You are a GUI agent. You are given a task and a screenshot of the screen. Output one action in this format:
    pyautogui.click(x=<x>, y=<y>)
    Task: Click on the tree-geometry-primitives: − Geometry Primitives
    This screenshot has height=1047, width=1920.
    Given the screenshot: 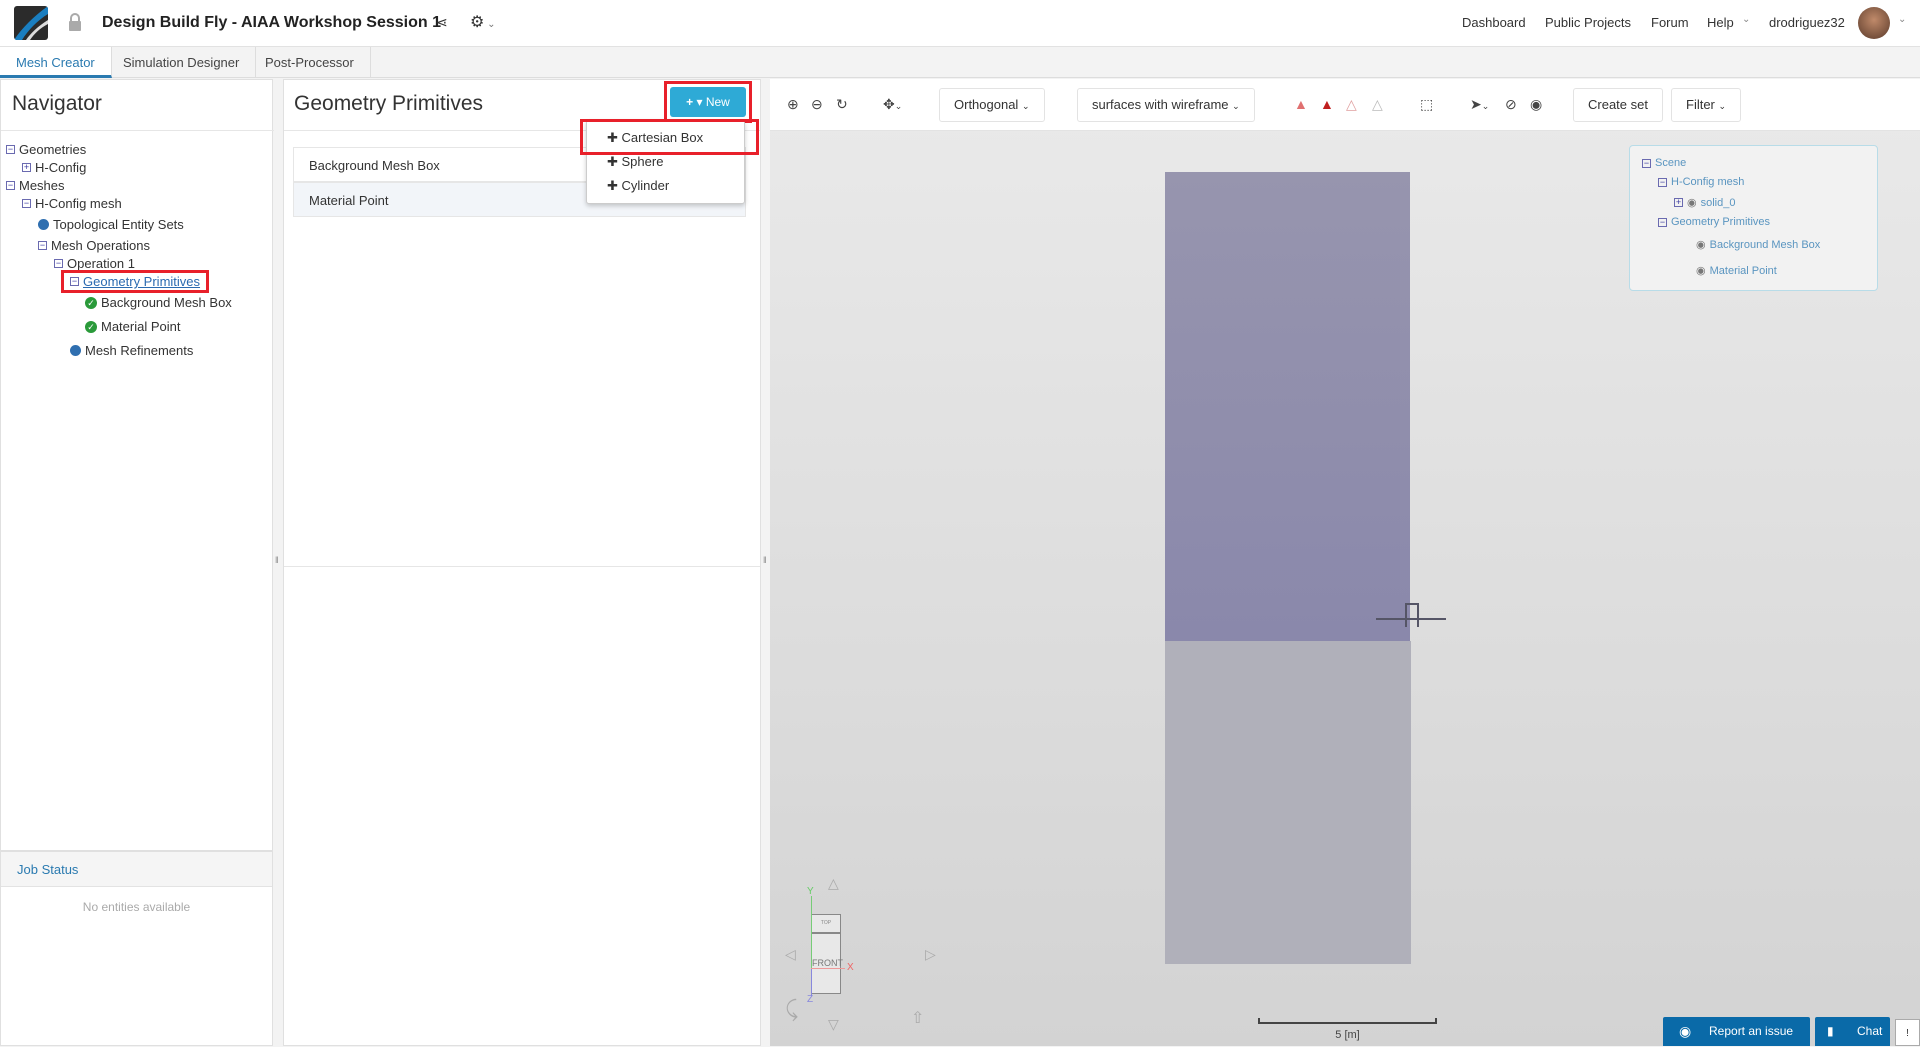 What is the action you would take?
    pyautogui.click(x=135, y=281)
    